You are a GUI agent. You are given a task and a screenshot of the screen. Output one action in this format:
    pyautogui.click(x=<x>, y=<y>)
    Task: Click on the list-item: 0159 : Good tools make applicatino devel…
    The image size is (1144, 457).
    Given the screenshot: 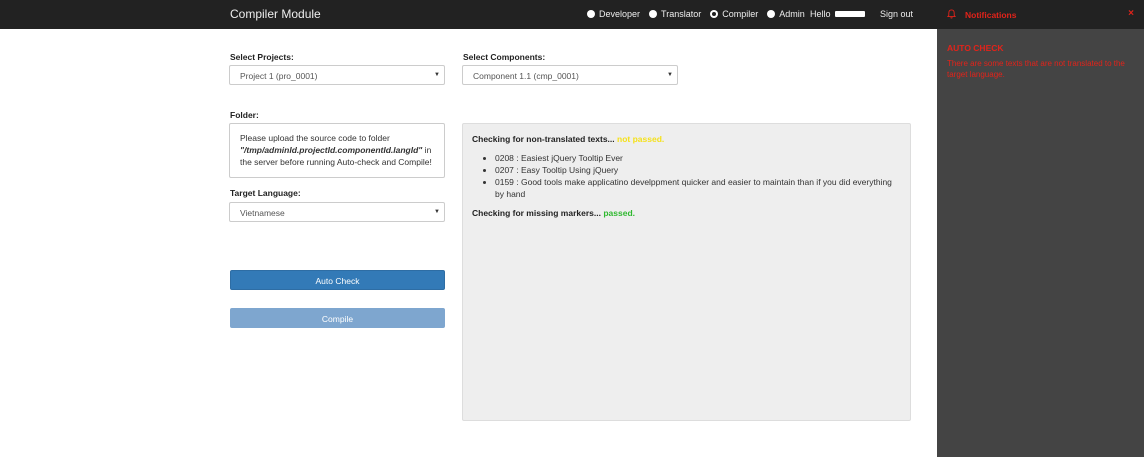 What is the action you would take?
    pyautogui.click(x=698, y=188)
    